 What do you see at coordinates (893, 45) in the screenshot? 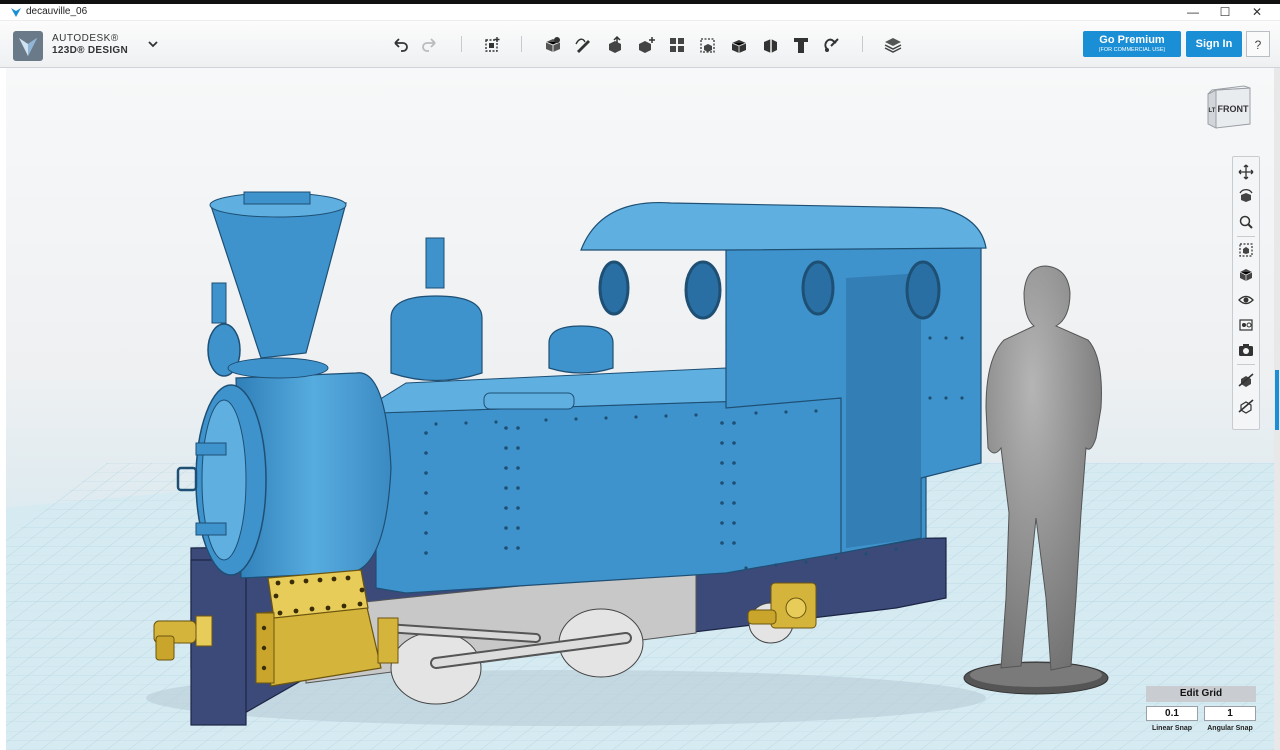
I see `material-icon` at bounding box center [893, 45].